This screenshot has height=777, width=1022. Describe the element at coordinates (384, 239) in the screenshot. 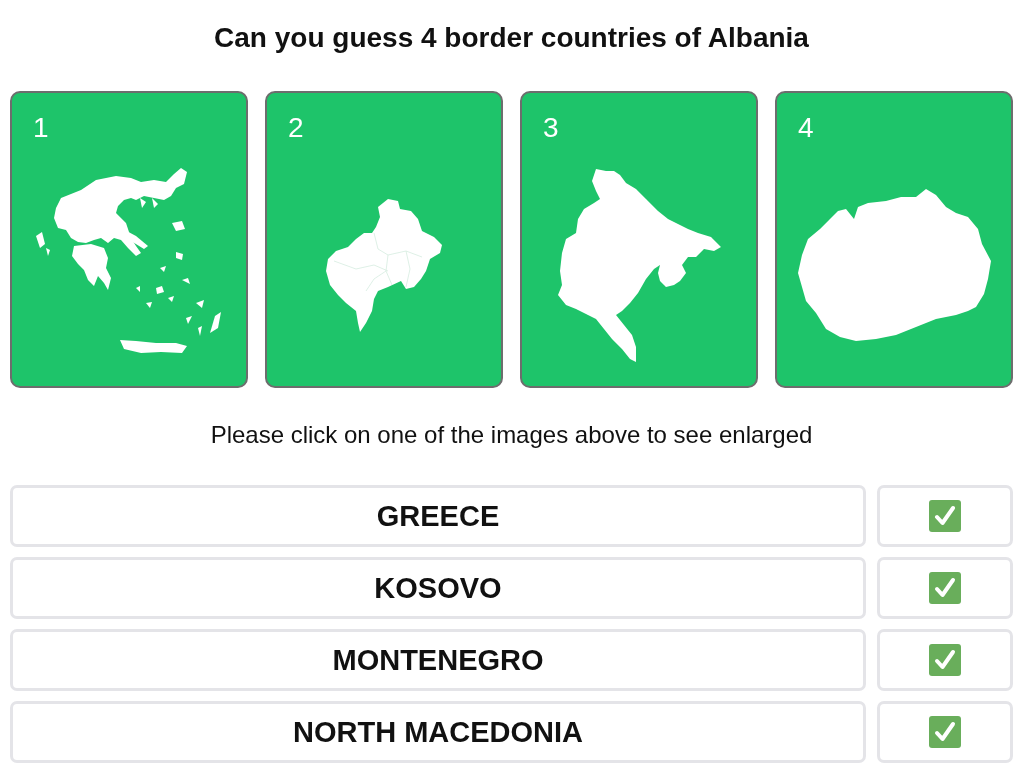

I see `map-card: 2` at that location.